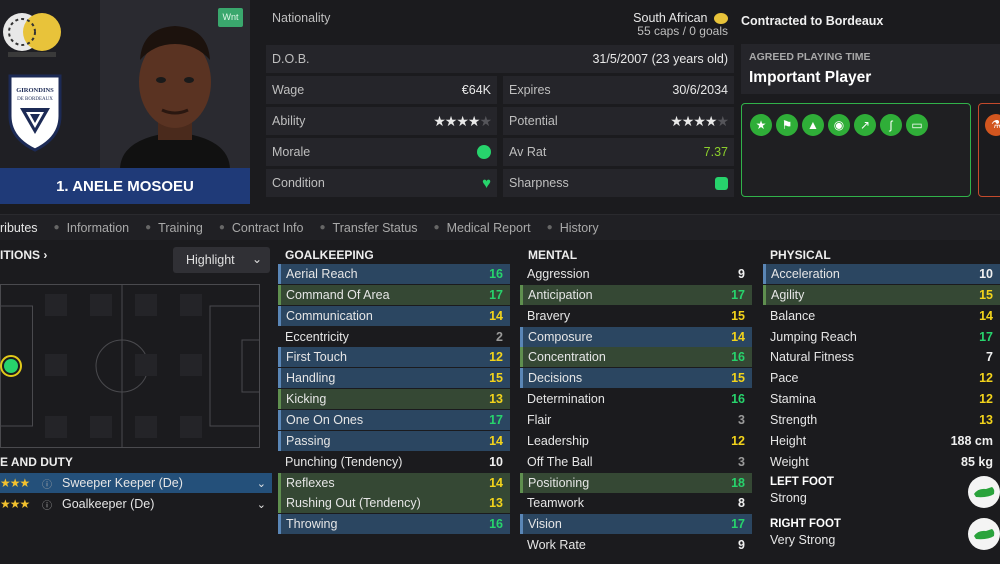  Describe the element at coordinates (885, 538) in the screenshot. I see `right-foot: RIGHT FOOT Very Strong` at that location.